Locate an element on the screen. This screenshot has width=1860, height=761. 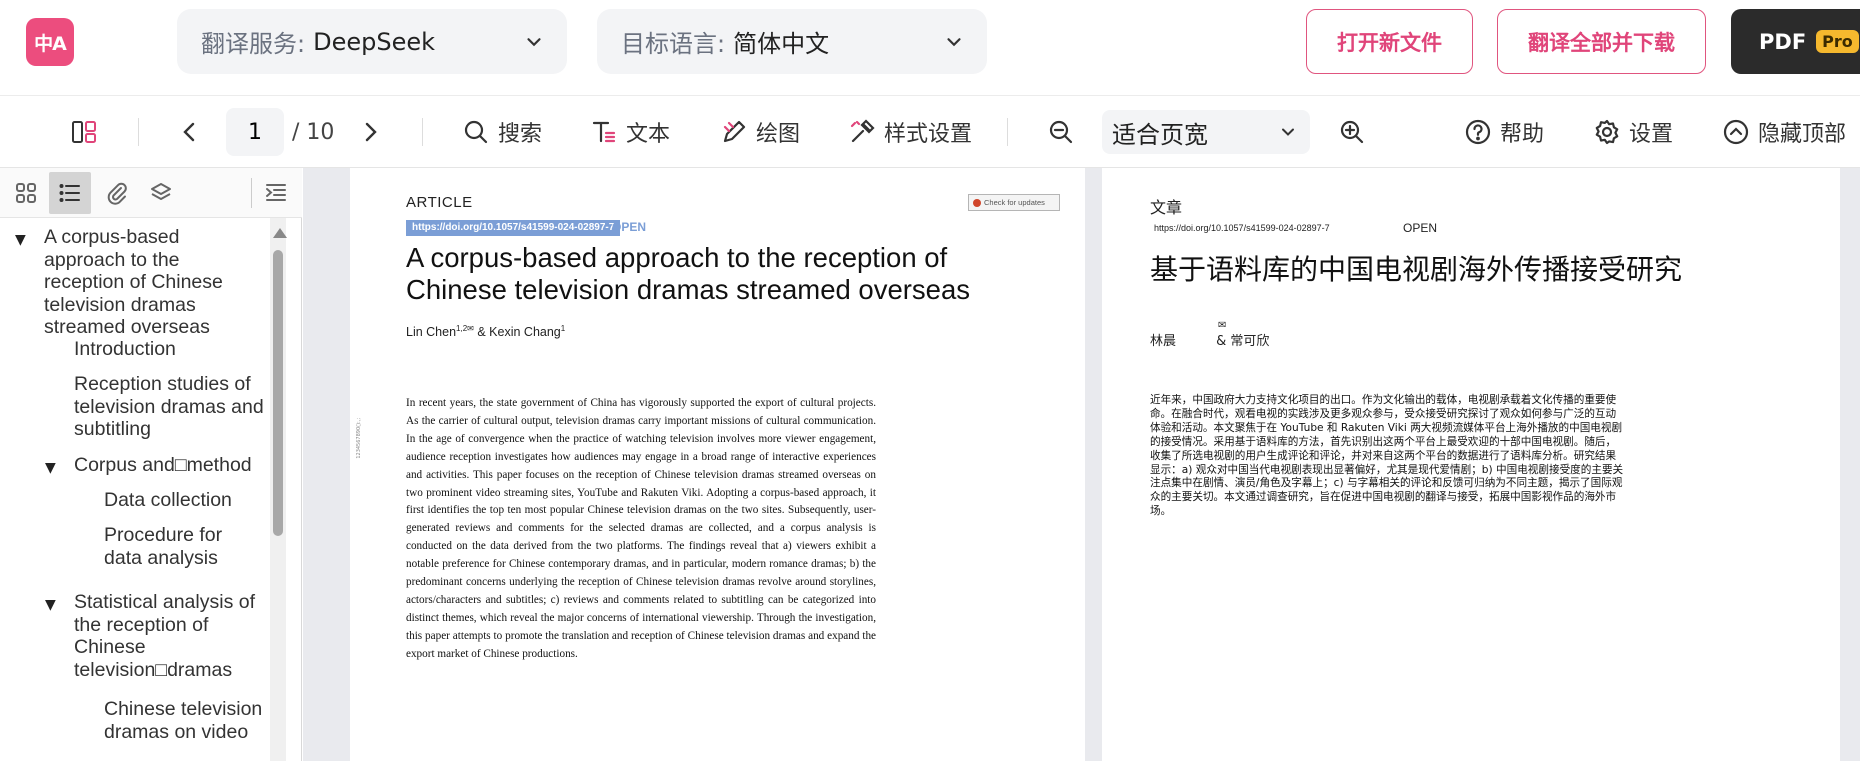
draw-tool-button: 绘图 is located at coordinates (760, 132).